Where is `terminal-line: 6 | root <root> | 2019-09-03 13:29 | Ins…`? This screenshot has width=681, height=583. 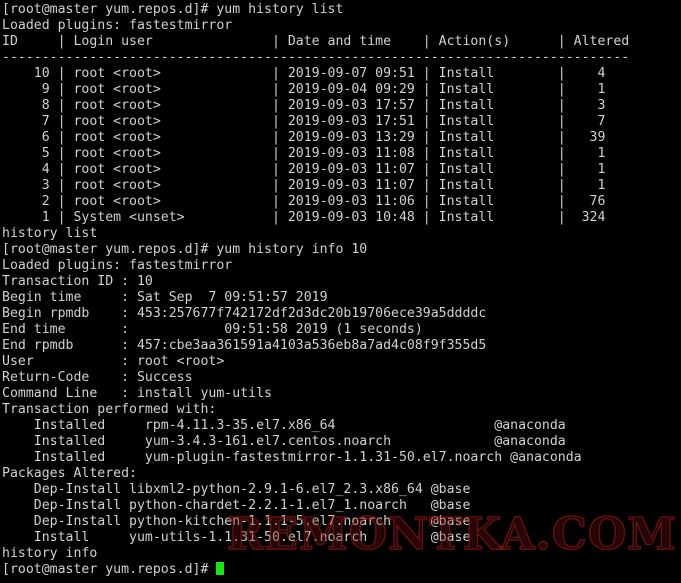 terminal-line: 6 | root <root> | 2019-09-03 13:29 | Ins… is located at coordinates (304, 137).